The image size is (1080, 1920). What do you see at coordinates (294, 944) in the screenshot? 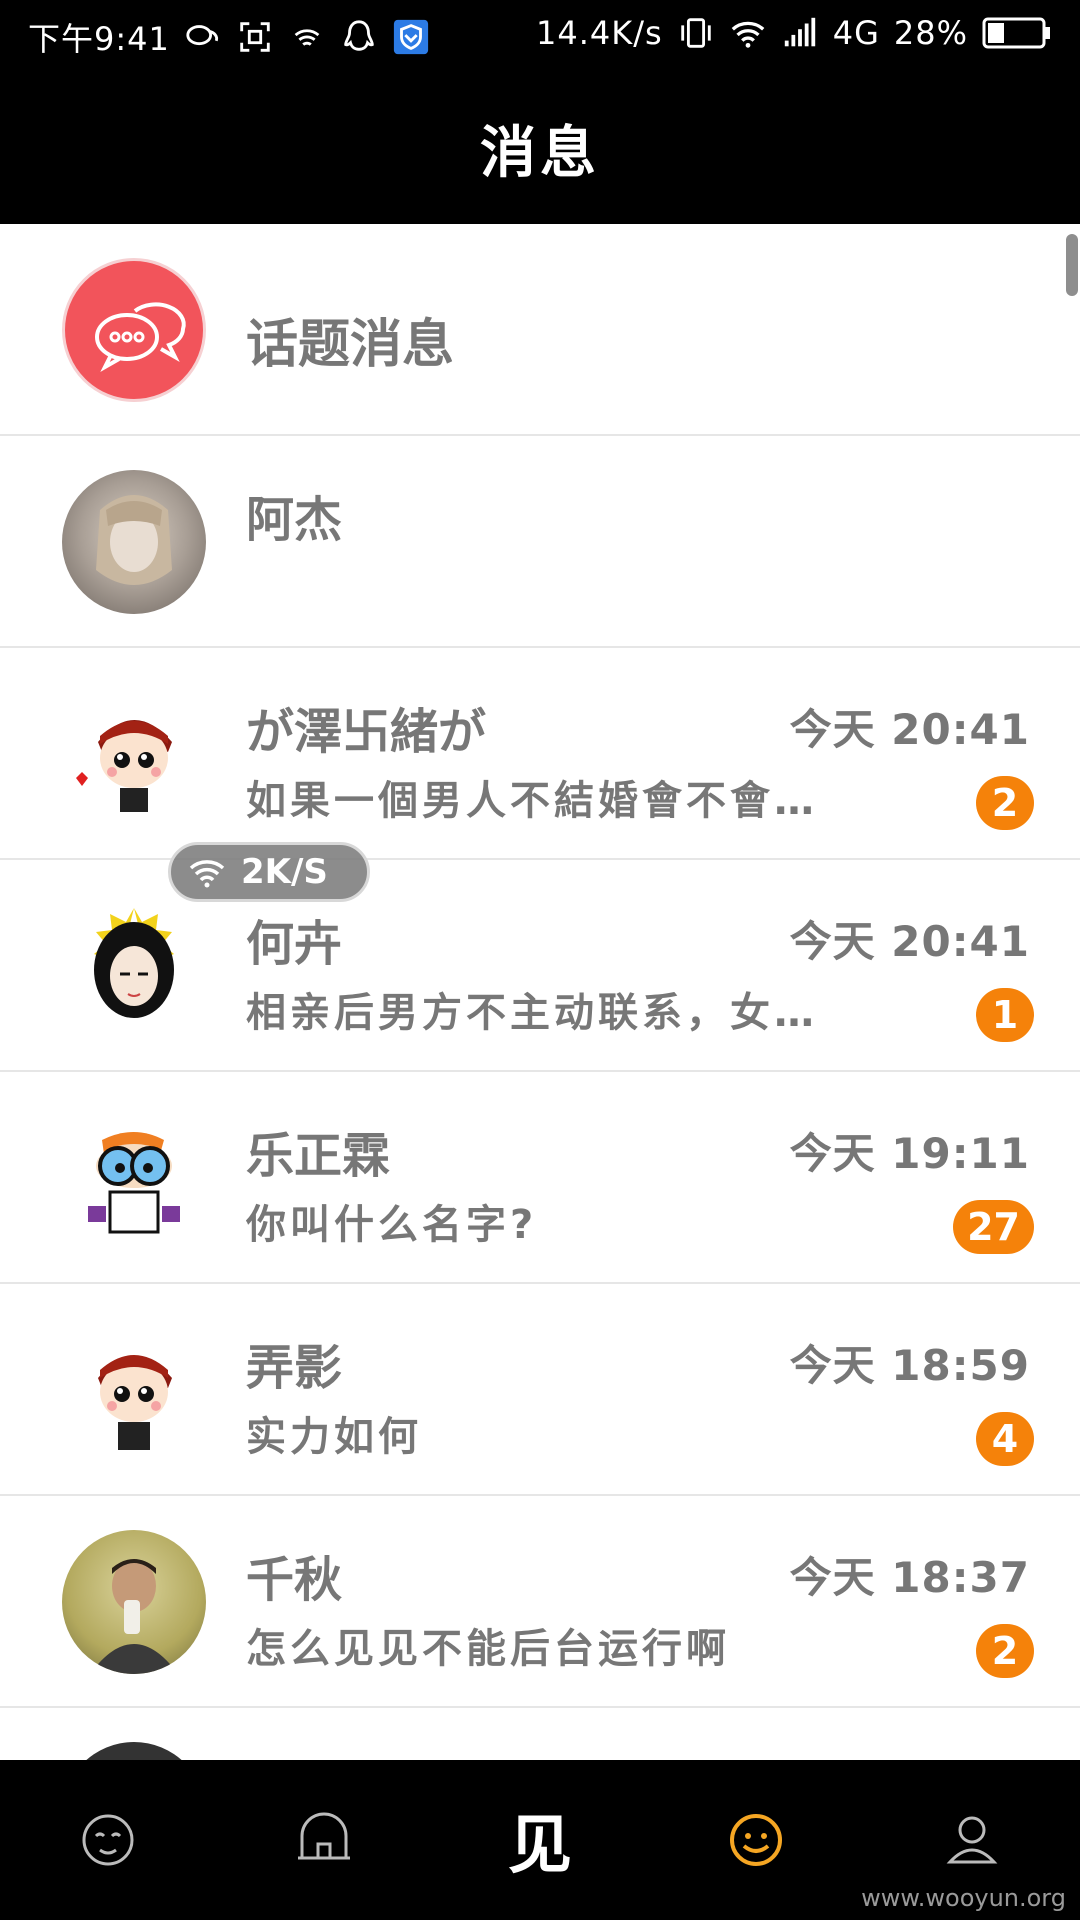
I see `contact-name: 何卉` at bounding box center [294, 944].